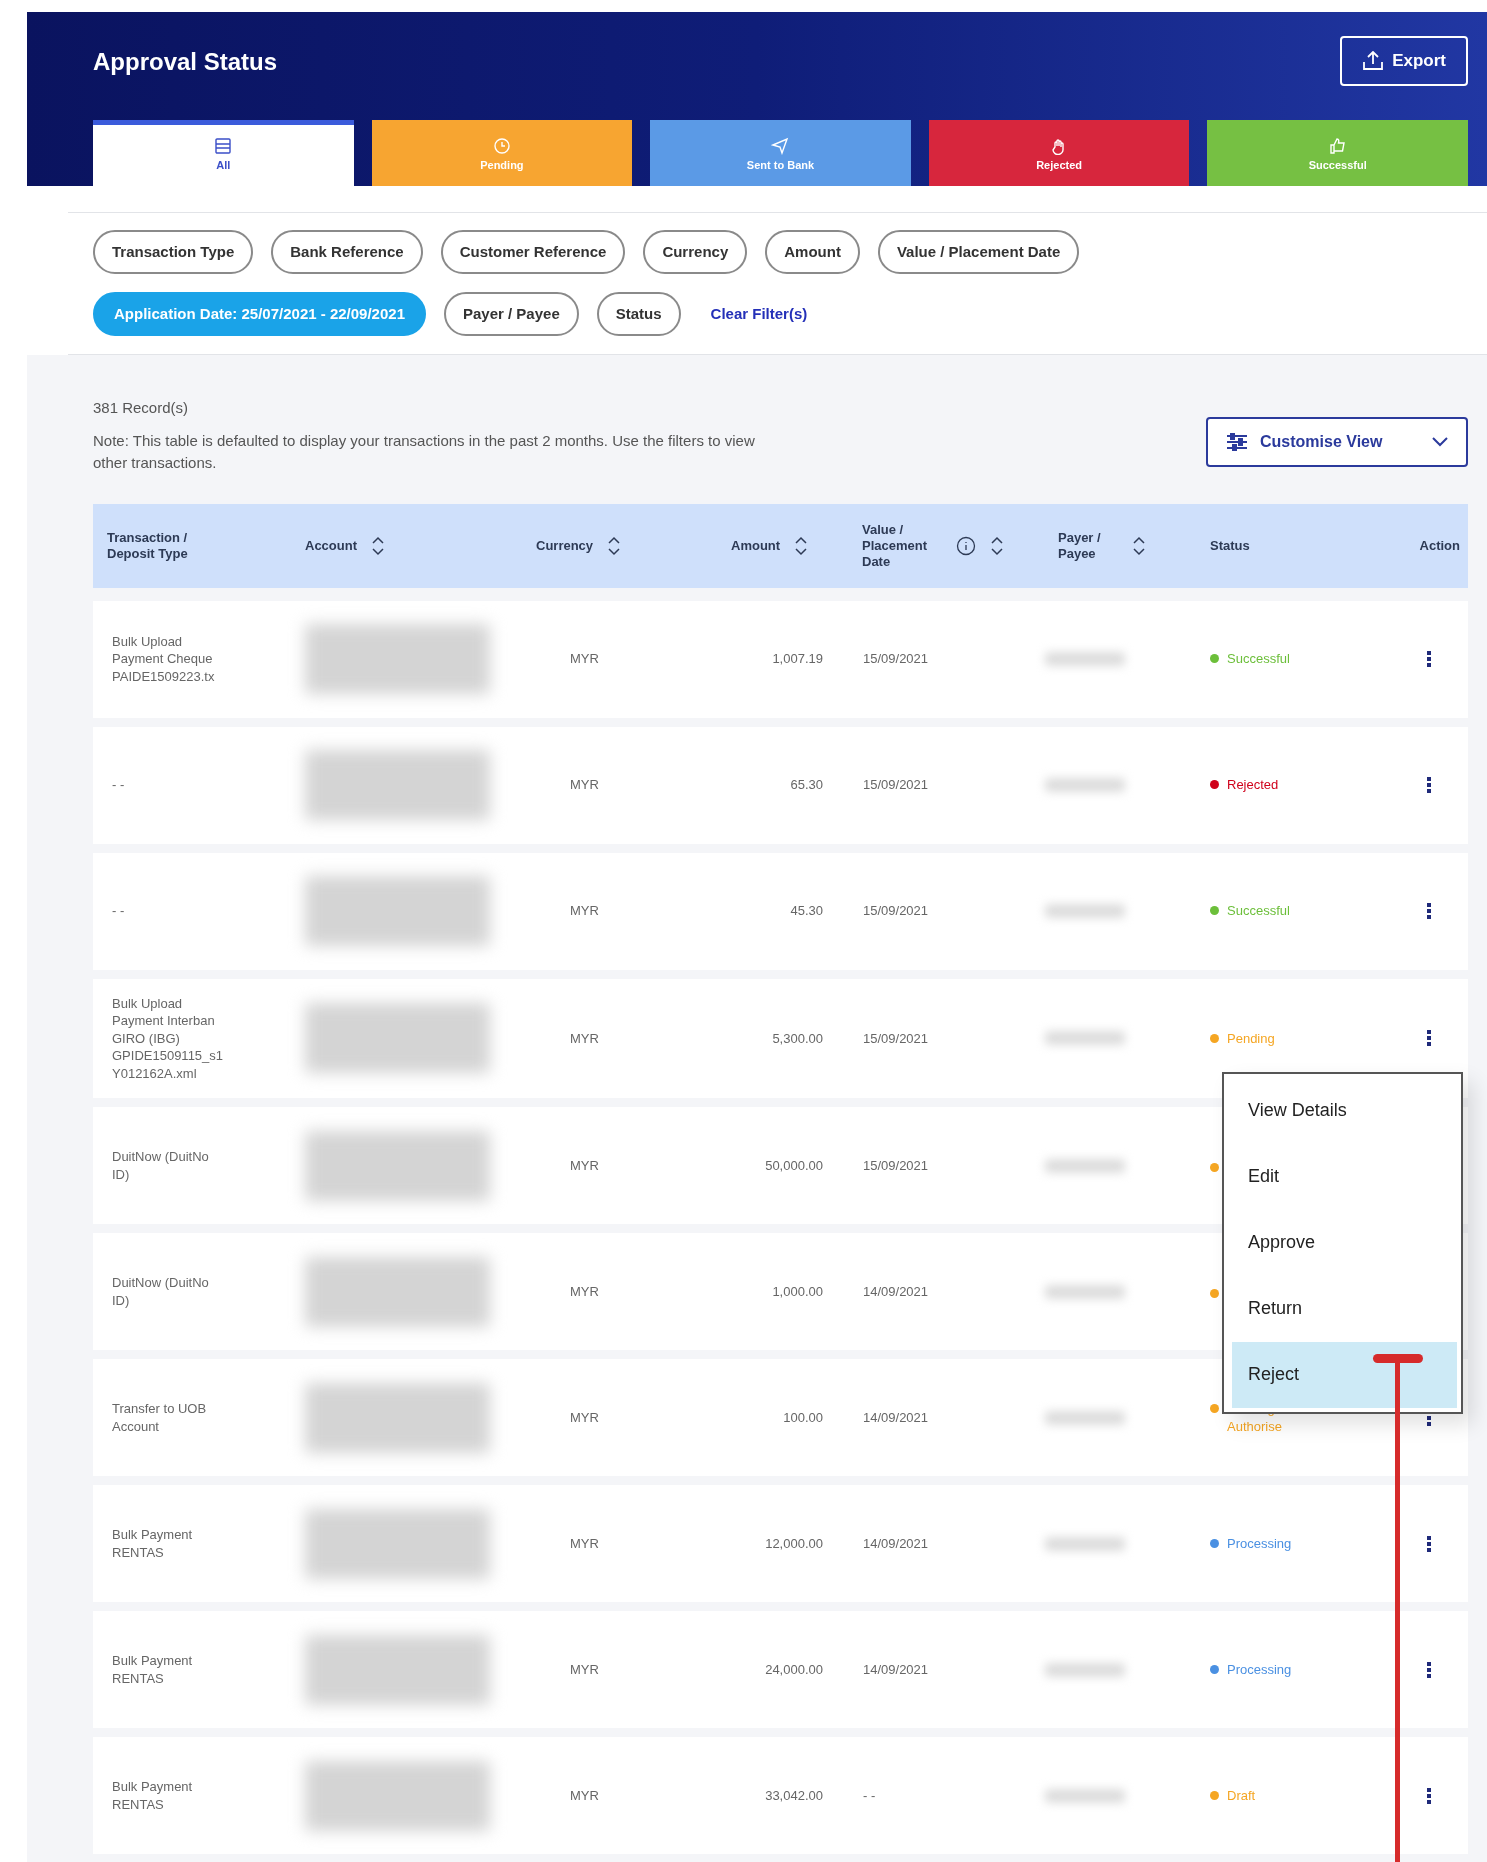 The height and width of the screenshot is (1862, 1487). What do you see at coordinates (168, 1038) in the screenshot?
I see `table-cell-text: Bulk Upload Payment Interban GIRO (IBG) GPIDE1509115_s1 Y012162A.xml` at bounding box center [168, 1038].